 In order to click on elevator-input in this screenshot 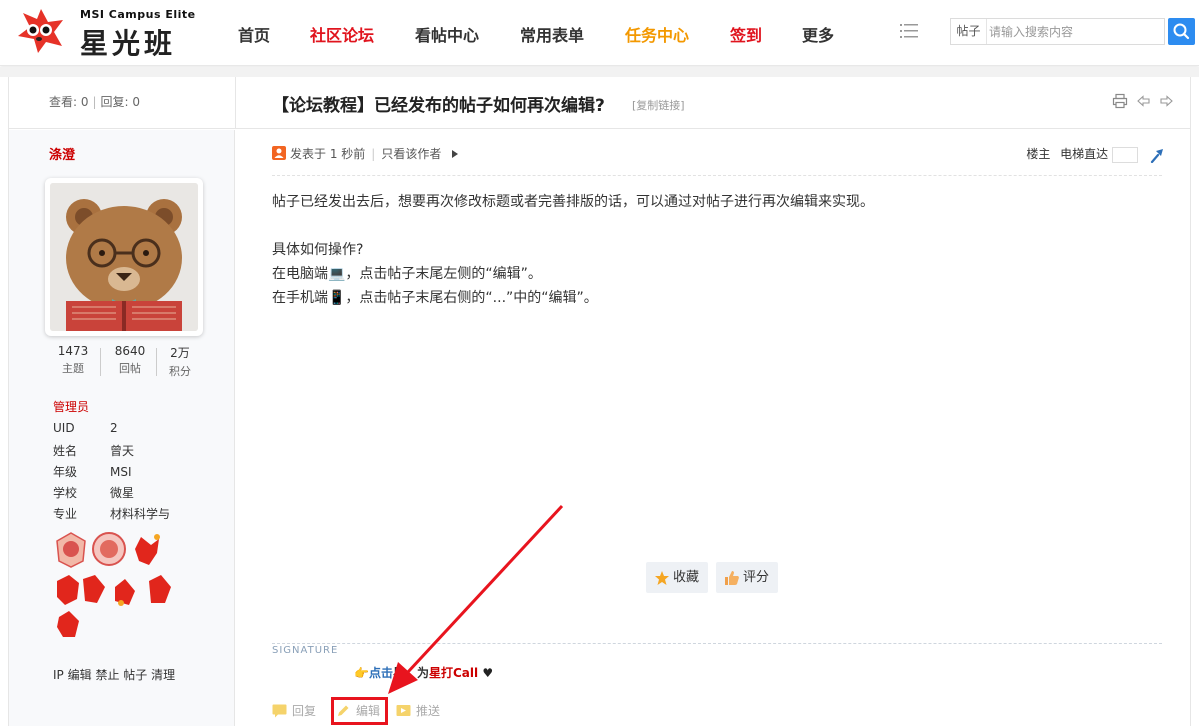, I will do `click(1125, 154)`.